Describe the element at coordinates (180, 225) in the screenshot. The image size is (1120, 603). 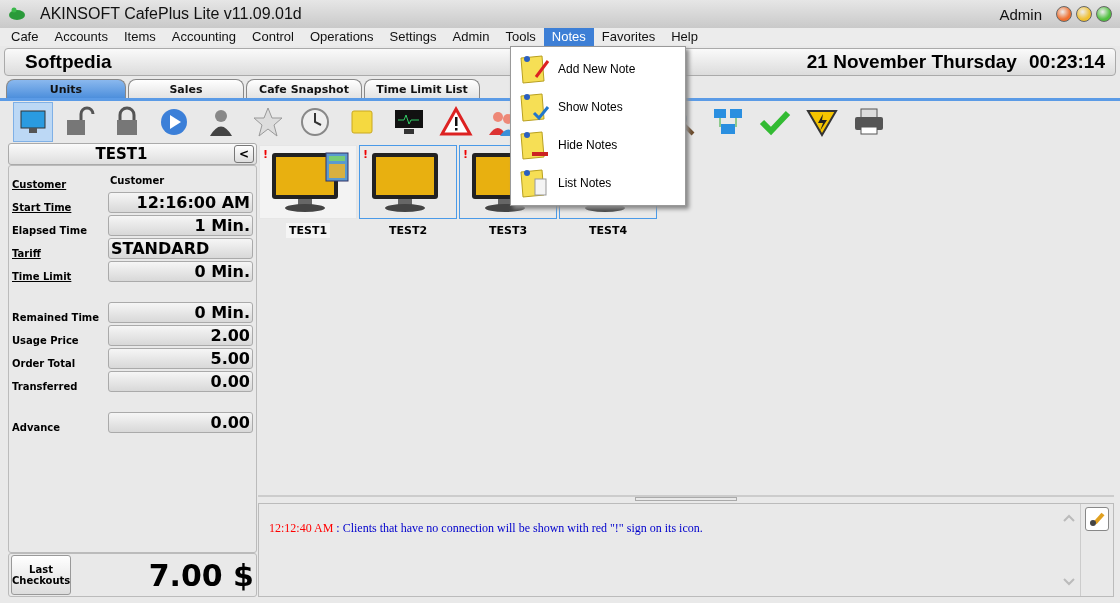
I see `field-value: 1 Min.` at that location.